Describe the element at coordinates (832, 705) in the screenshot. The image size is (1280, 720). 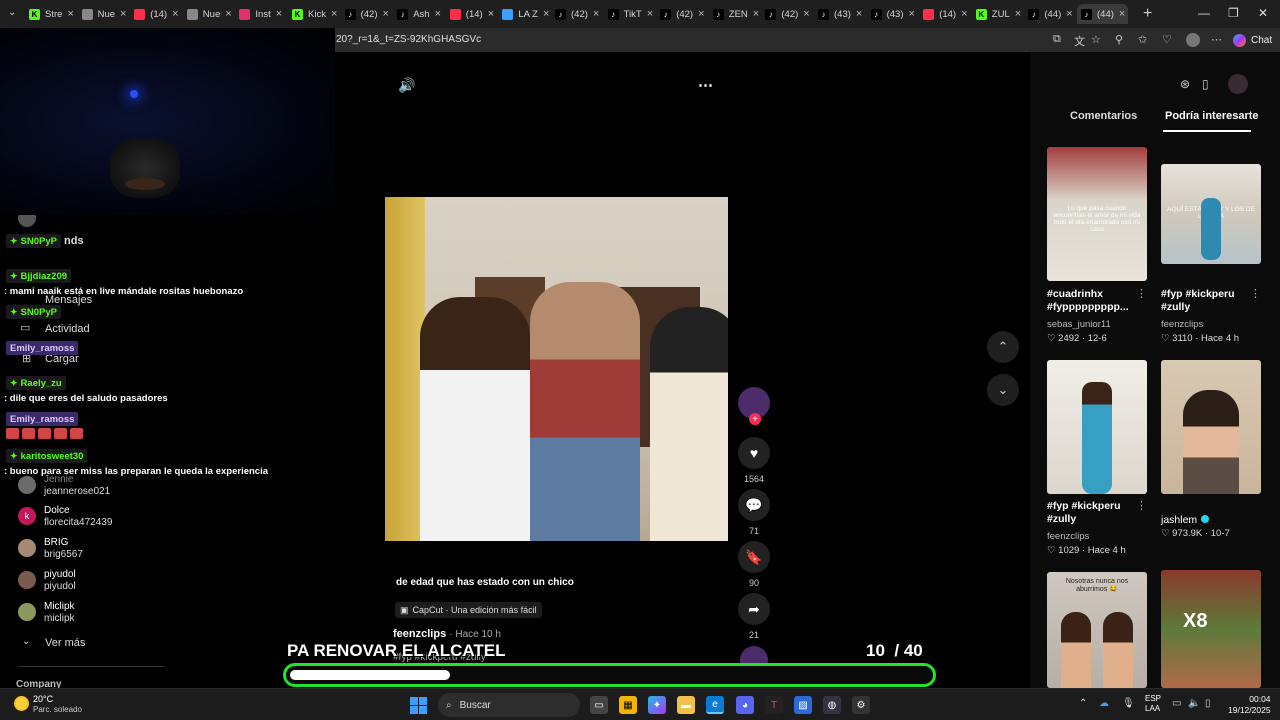
I see `app-icon: ◍` at that location.